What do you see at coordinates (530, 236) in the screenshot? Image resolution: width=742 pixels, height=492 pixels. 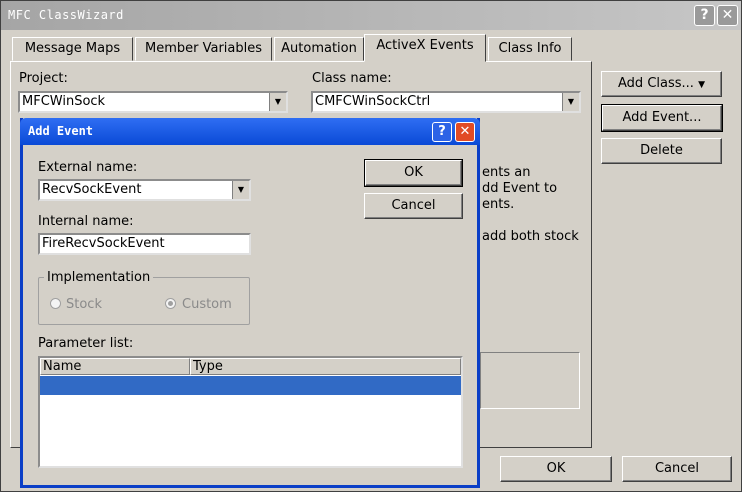 I see `description-line-4: add both stock` at bounding box center [530, 236].